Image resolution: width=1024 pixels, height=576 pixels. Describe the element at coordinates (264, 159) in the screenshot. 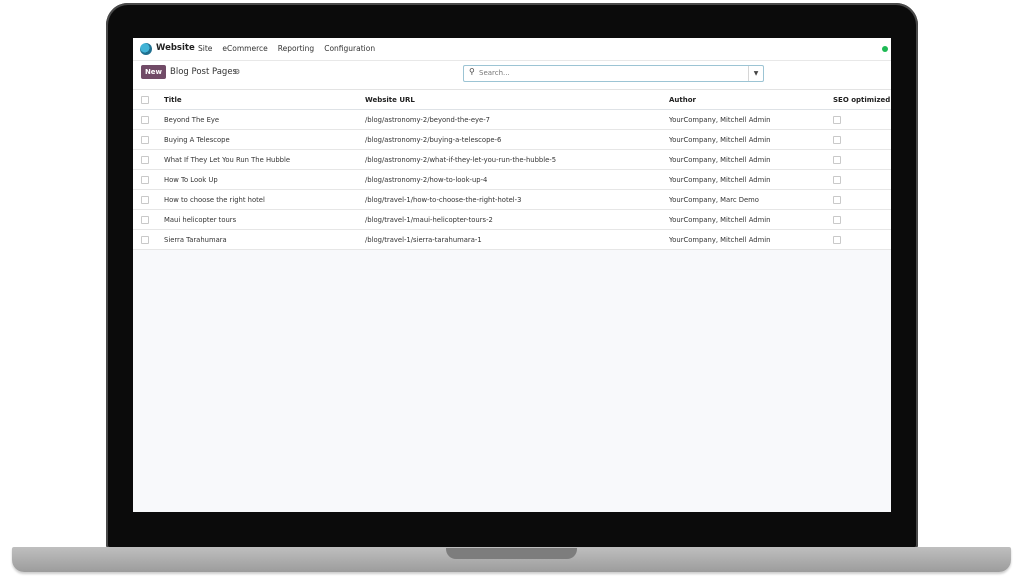

I see `cell-title: What If They Let You Run The Hubble` at that location.